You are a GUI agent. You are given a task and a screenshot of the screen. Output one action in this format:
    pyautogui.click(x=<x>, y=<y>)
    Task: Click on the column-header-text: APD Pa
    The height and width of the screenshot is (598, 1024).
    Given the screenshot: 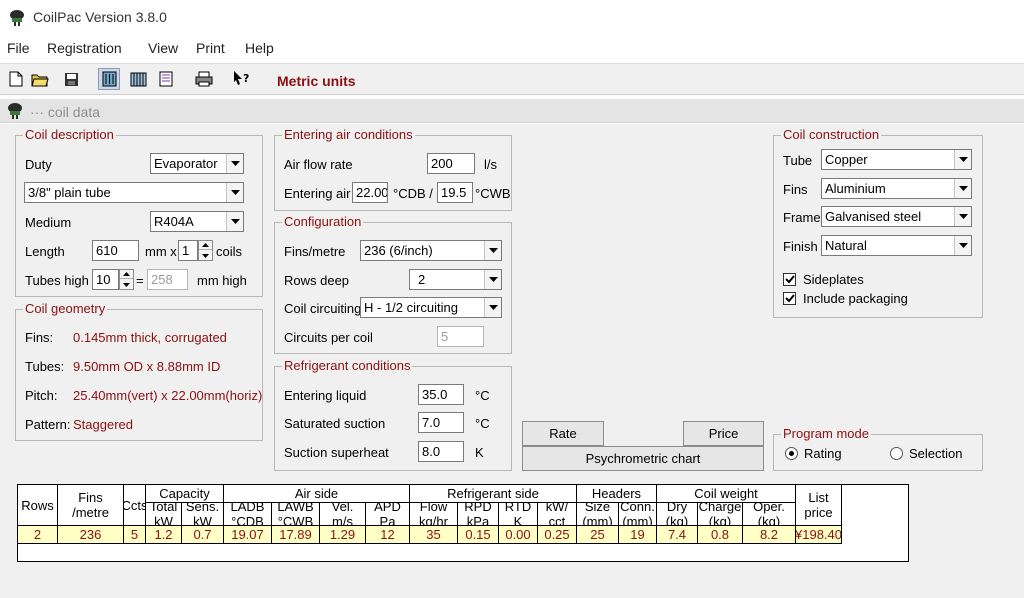 What is the action you would take?
    pyautogui.click(x=387, y=514)
    